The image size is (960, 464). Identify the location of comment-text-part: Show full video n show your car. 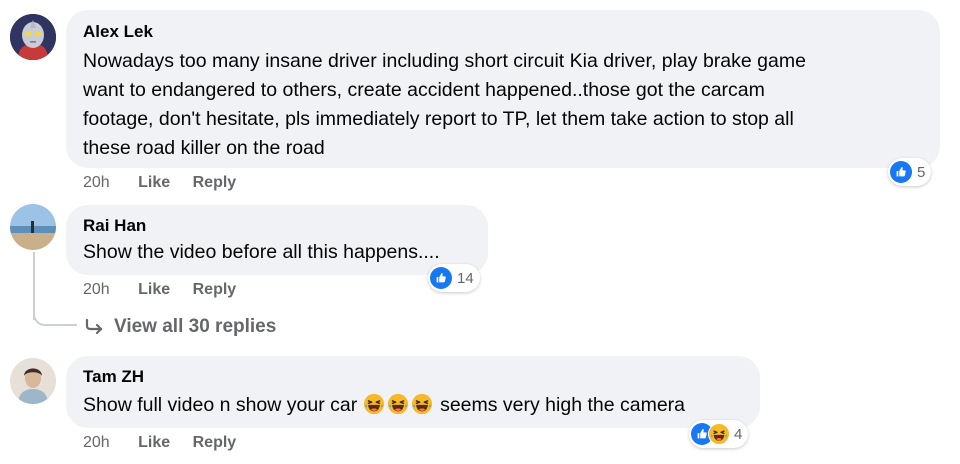
(220, 405).